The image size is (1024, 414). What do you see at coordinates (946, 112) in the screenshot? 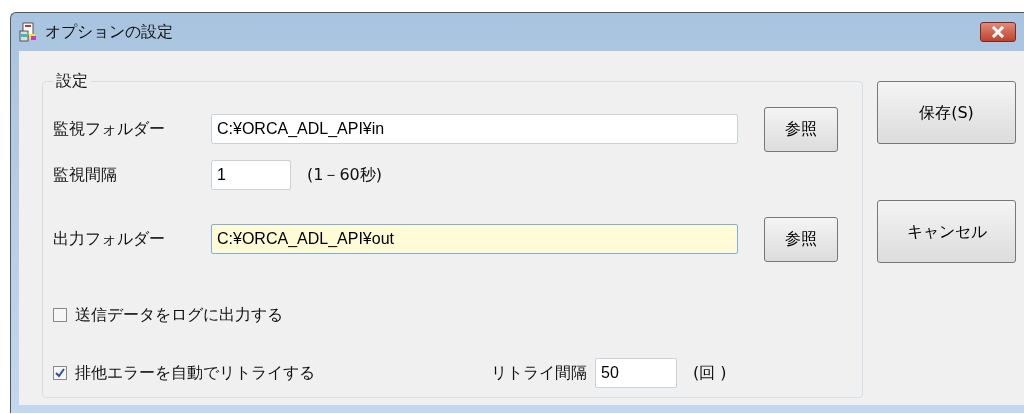
I see `dialog-button: 保存(S)` at bounding box center [946, 112].